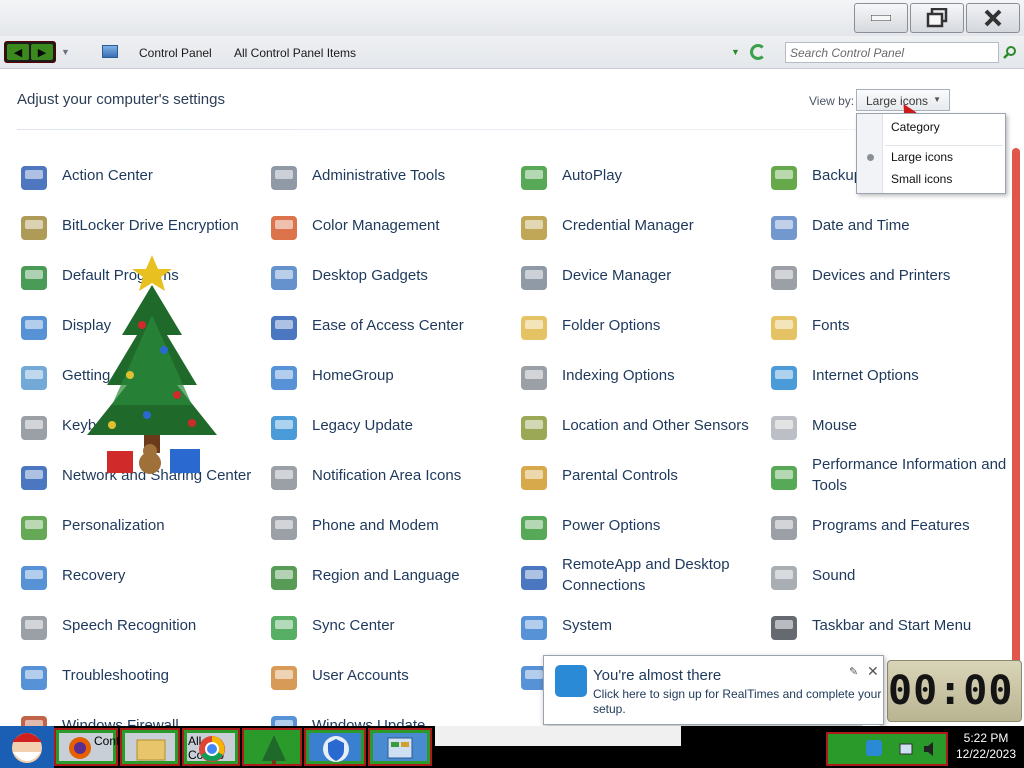 This screenshot has height=768, width=1024. What do you see at coordinates (892, 52) in the screenshot?
I see `search-input: Search Control Panel` at bounding box center [892, 52].